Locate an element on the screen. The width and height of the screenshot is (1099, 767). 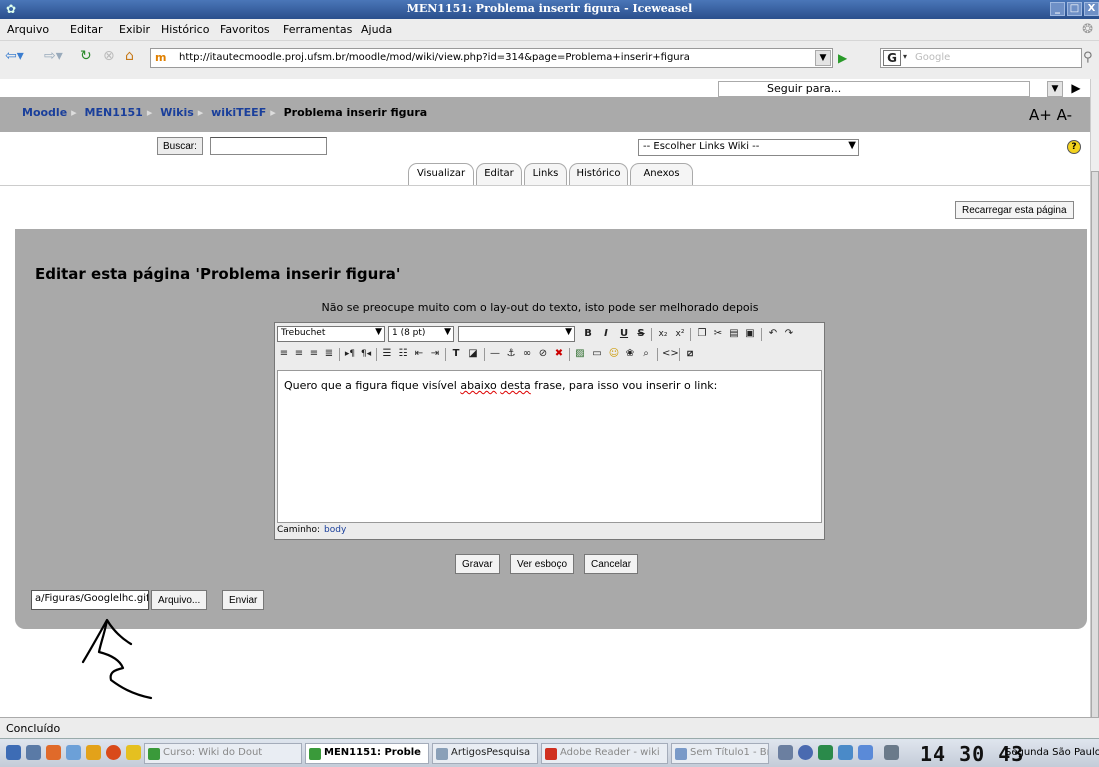
undo-icon: ↶ is located at coordinates (773, 334).